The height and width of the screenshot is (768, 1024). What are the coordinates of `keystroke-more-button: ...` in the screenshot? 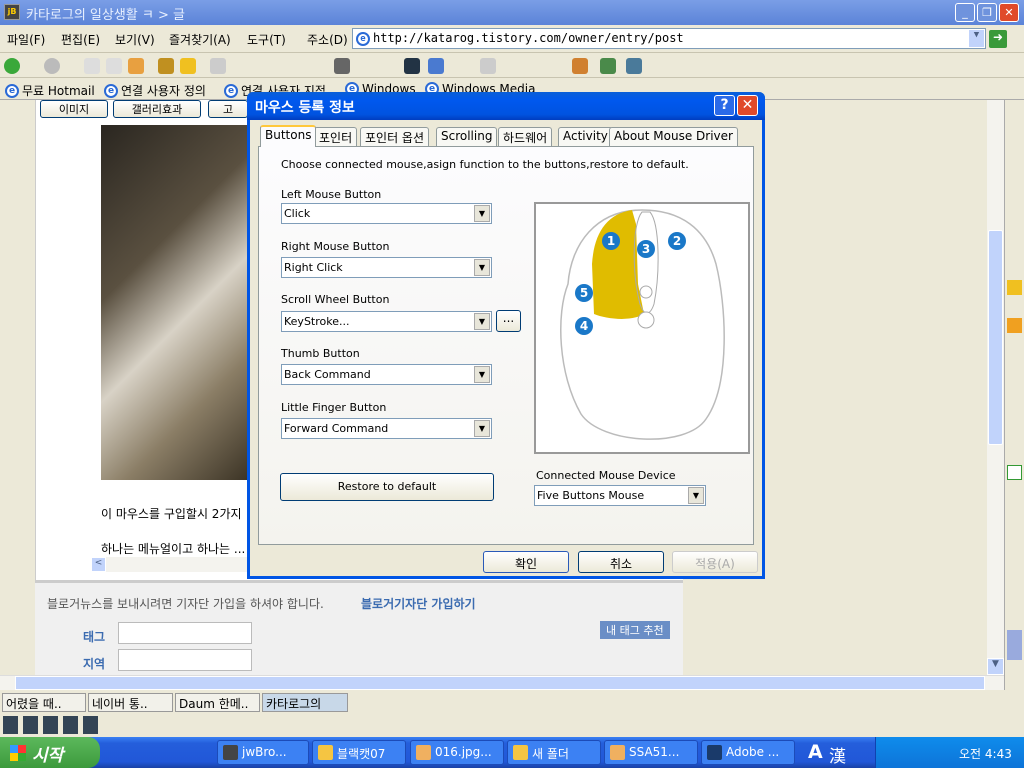 It's located at (508, 321).